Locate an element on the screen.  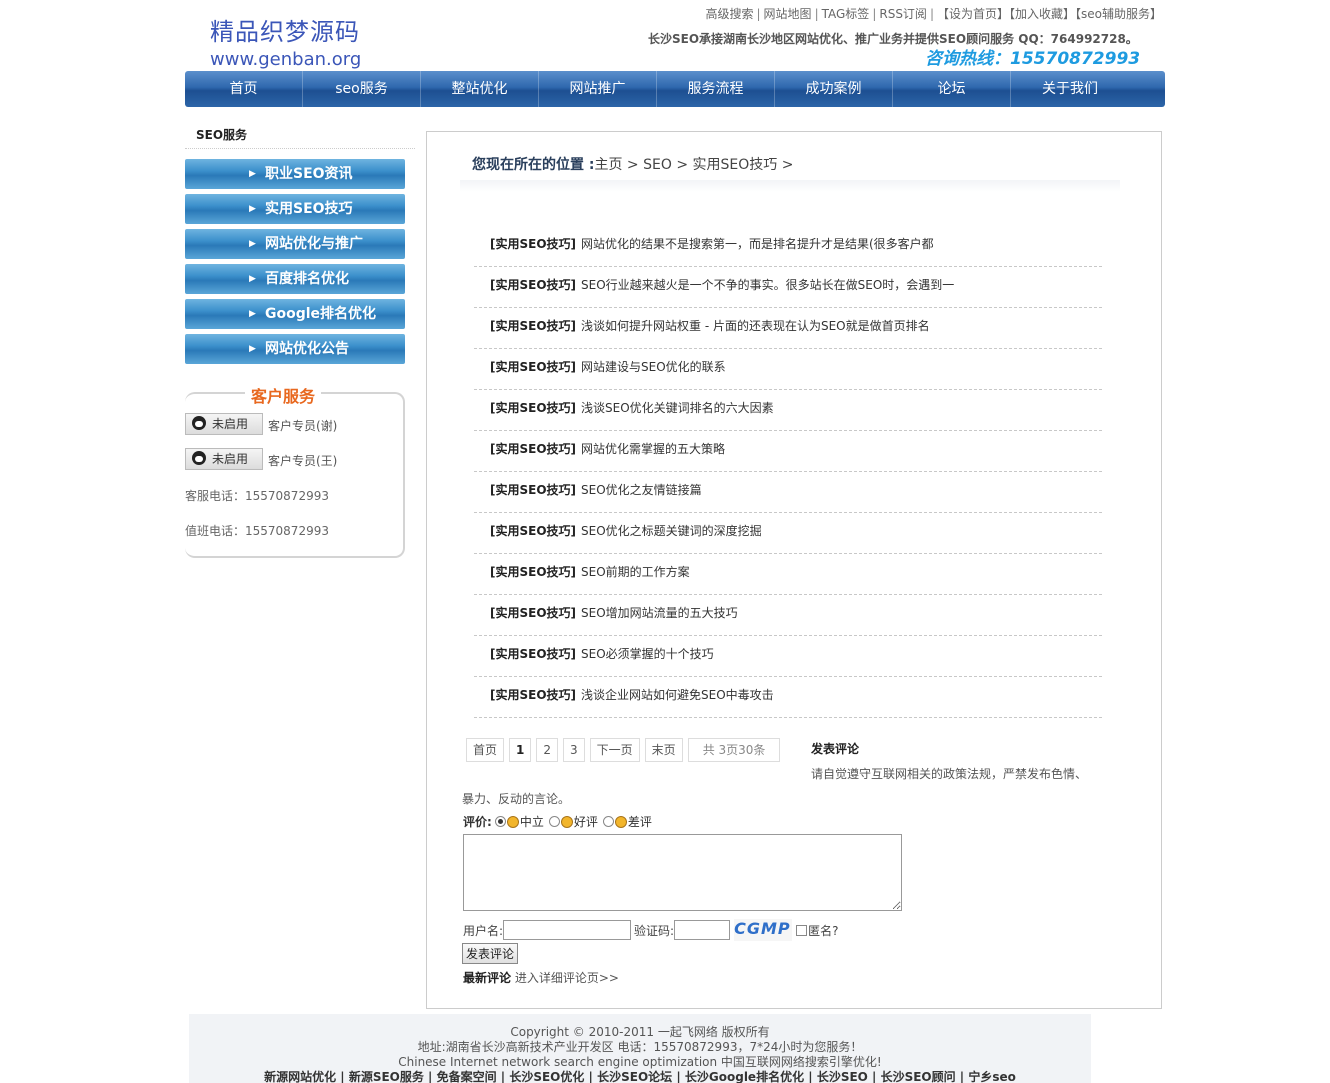
nav-promotion: 网站推广 is located at coordinates (598, 89).